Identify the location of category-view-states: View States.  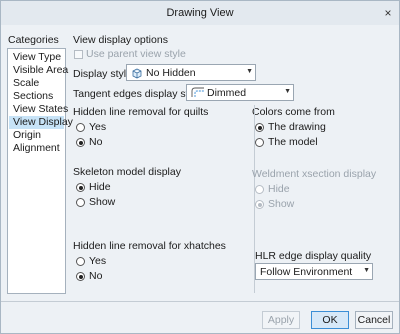
(38, 109).